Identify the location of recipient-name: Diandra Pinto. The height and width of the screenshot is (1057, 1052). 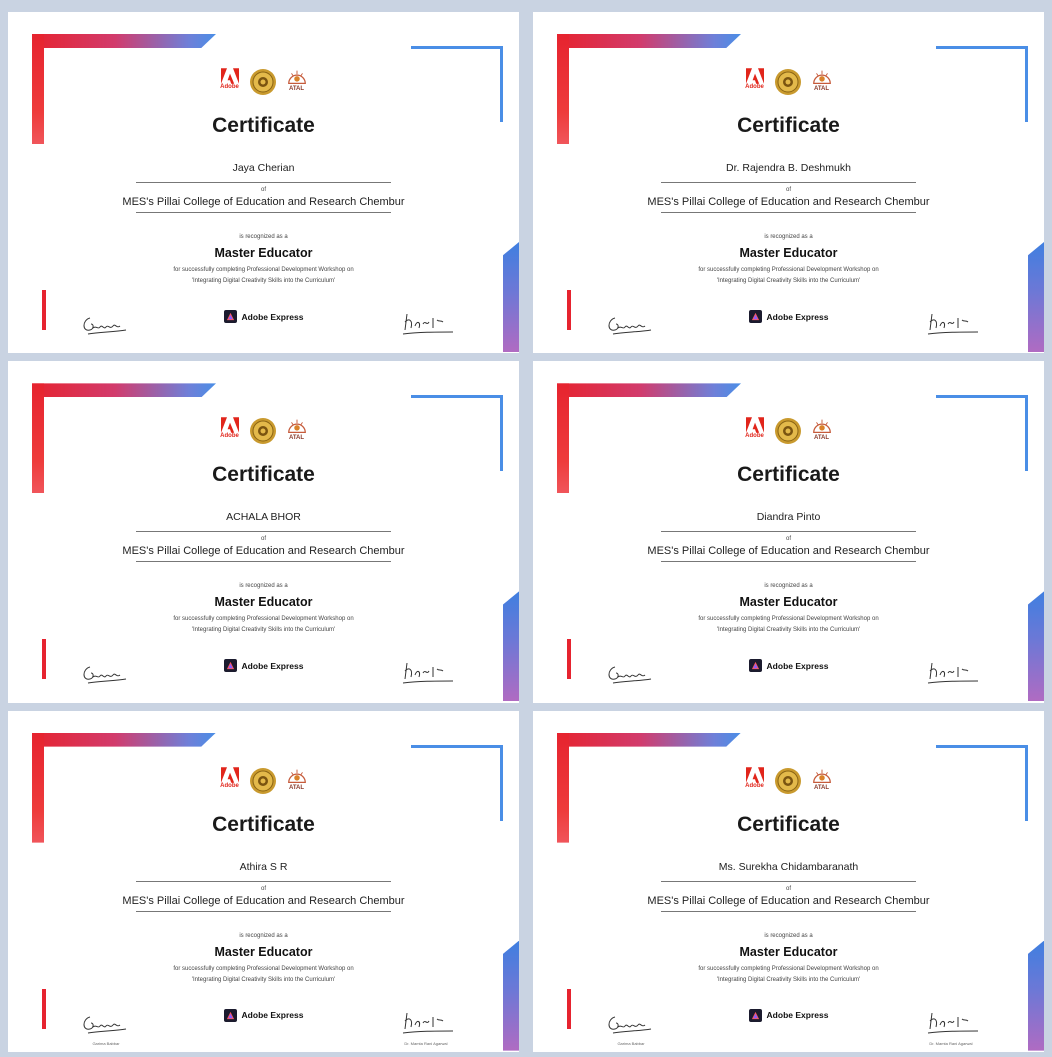
(788, 517).